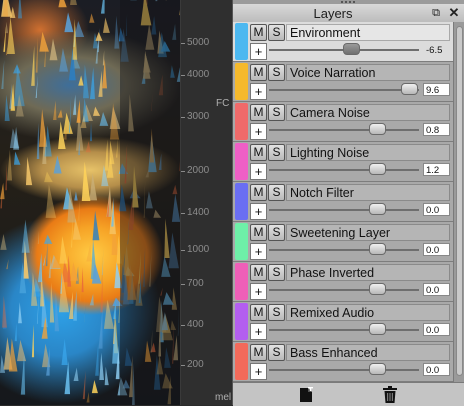  I want to click on gain-value: 9.6, so click(436, 89).